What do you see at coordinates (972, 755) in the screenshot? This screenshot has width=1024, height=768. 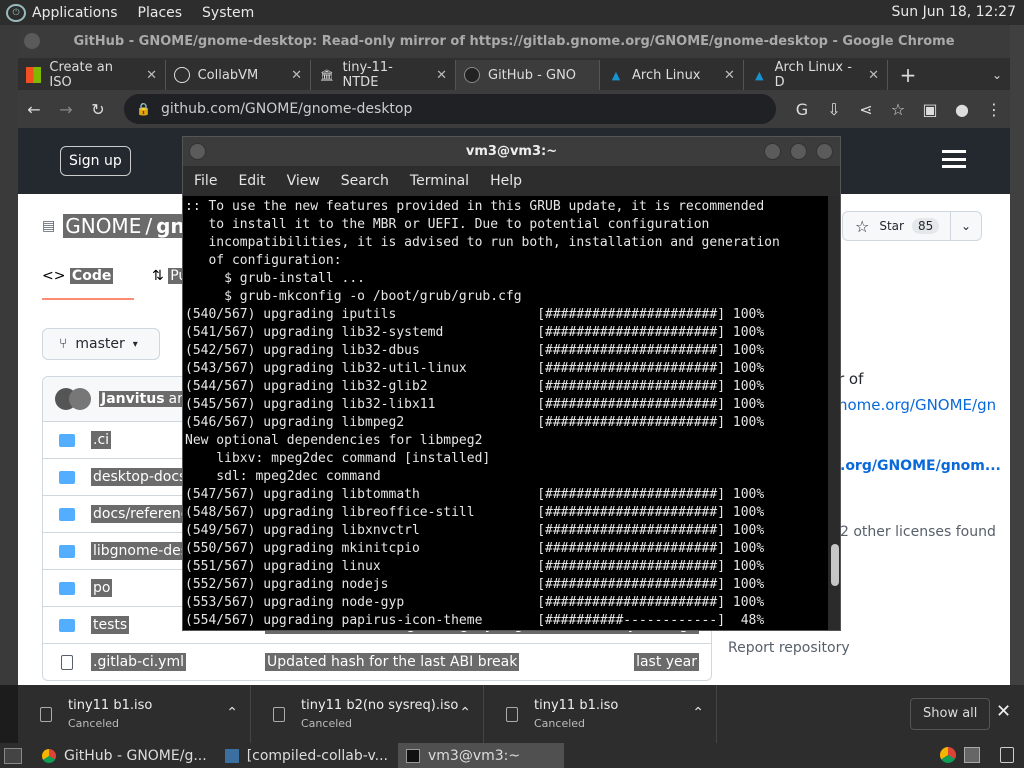 I see `tray-window-icon` at bounding box center [972, 755].